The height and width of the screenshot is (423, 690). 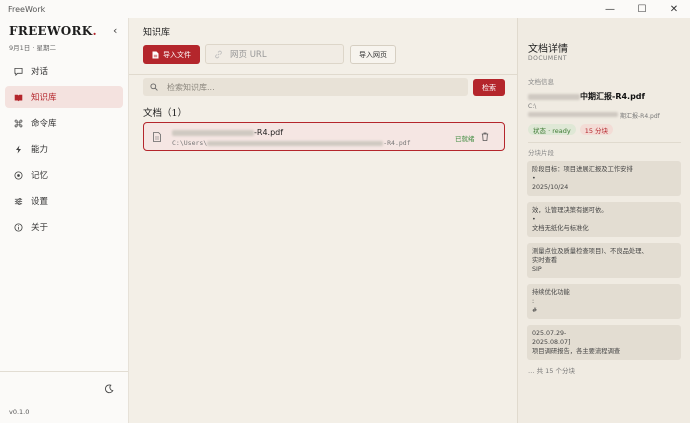 I want to click on chunk-item: 效，让管理决策有据可依。 • 文档无纸化与标准化, so click(x=604, y=219).